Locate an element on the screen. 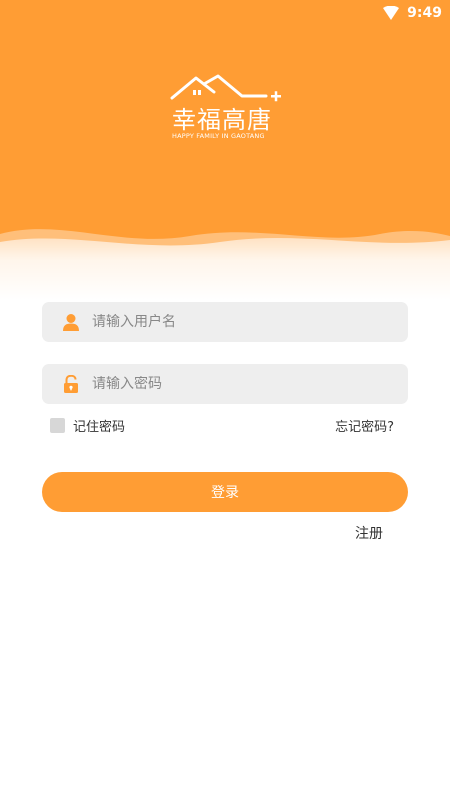  app-logo: 幸福高唐 HAPPY FAMILY IN GAOTANG is located at coordinates (225, 112).